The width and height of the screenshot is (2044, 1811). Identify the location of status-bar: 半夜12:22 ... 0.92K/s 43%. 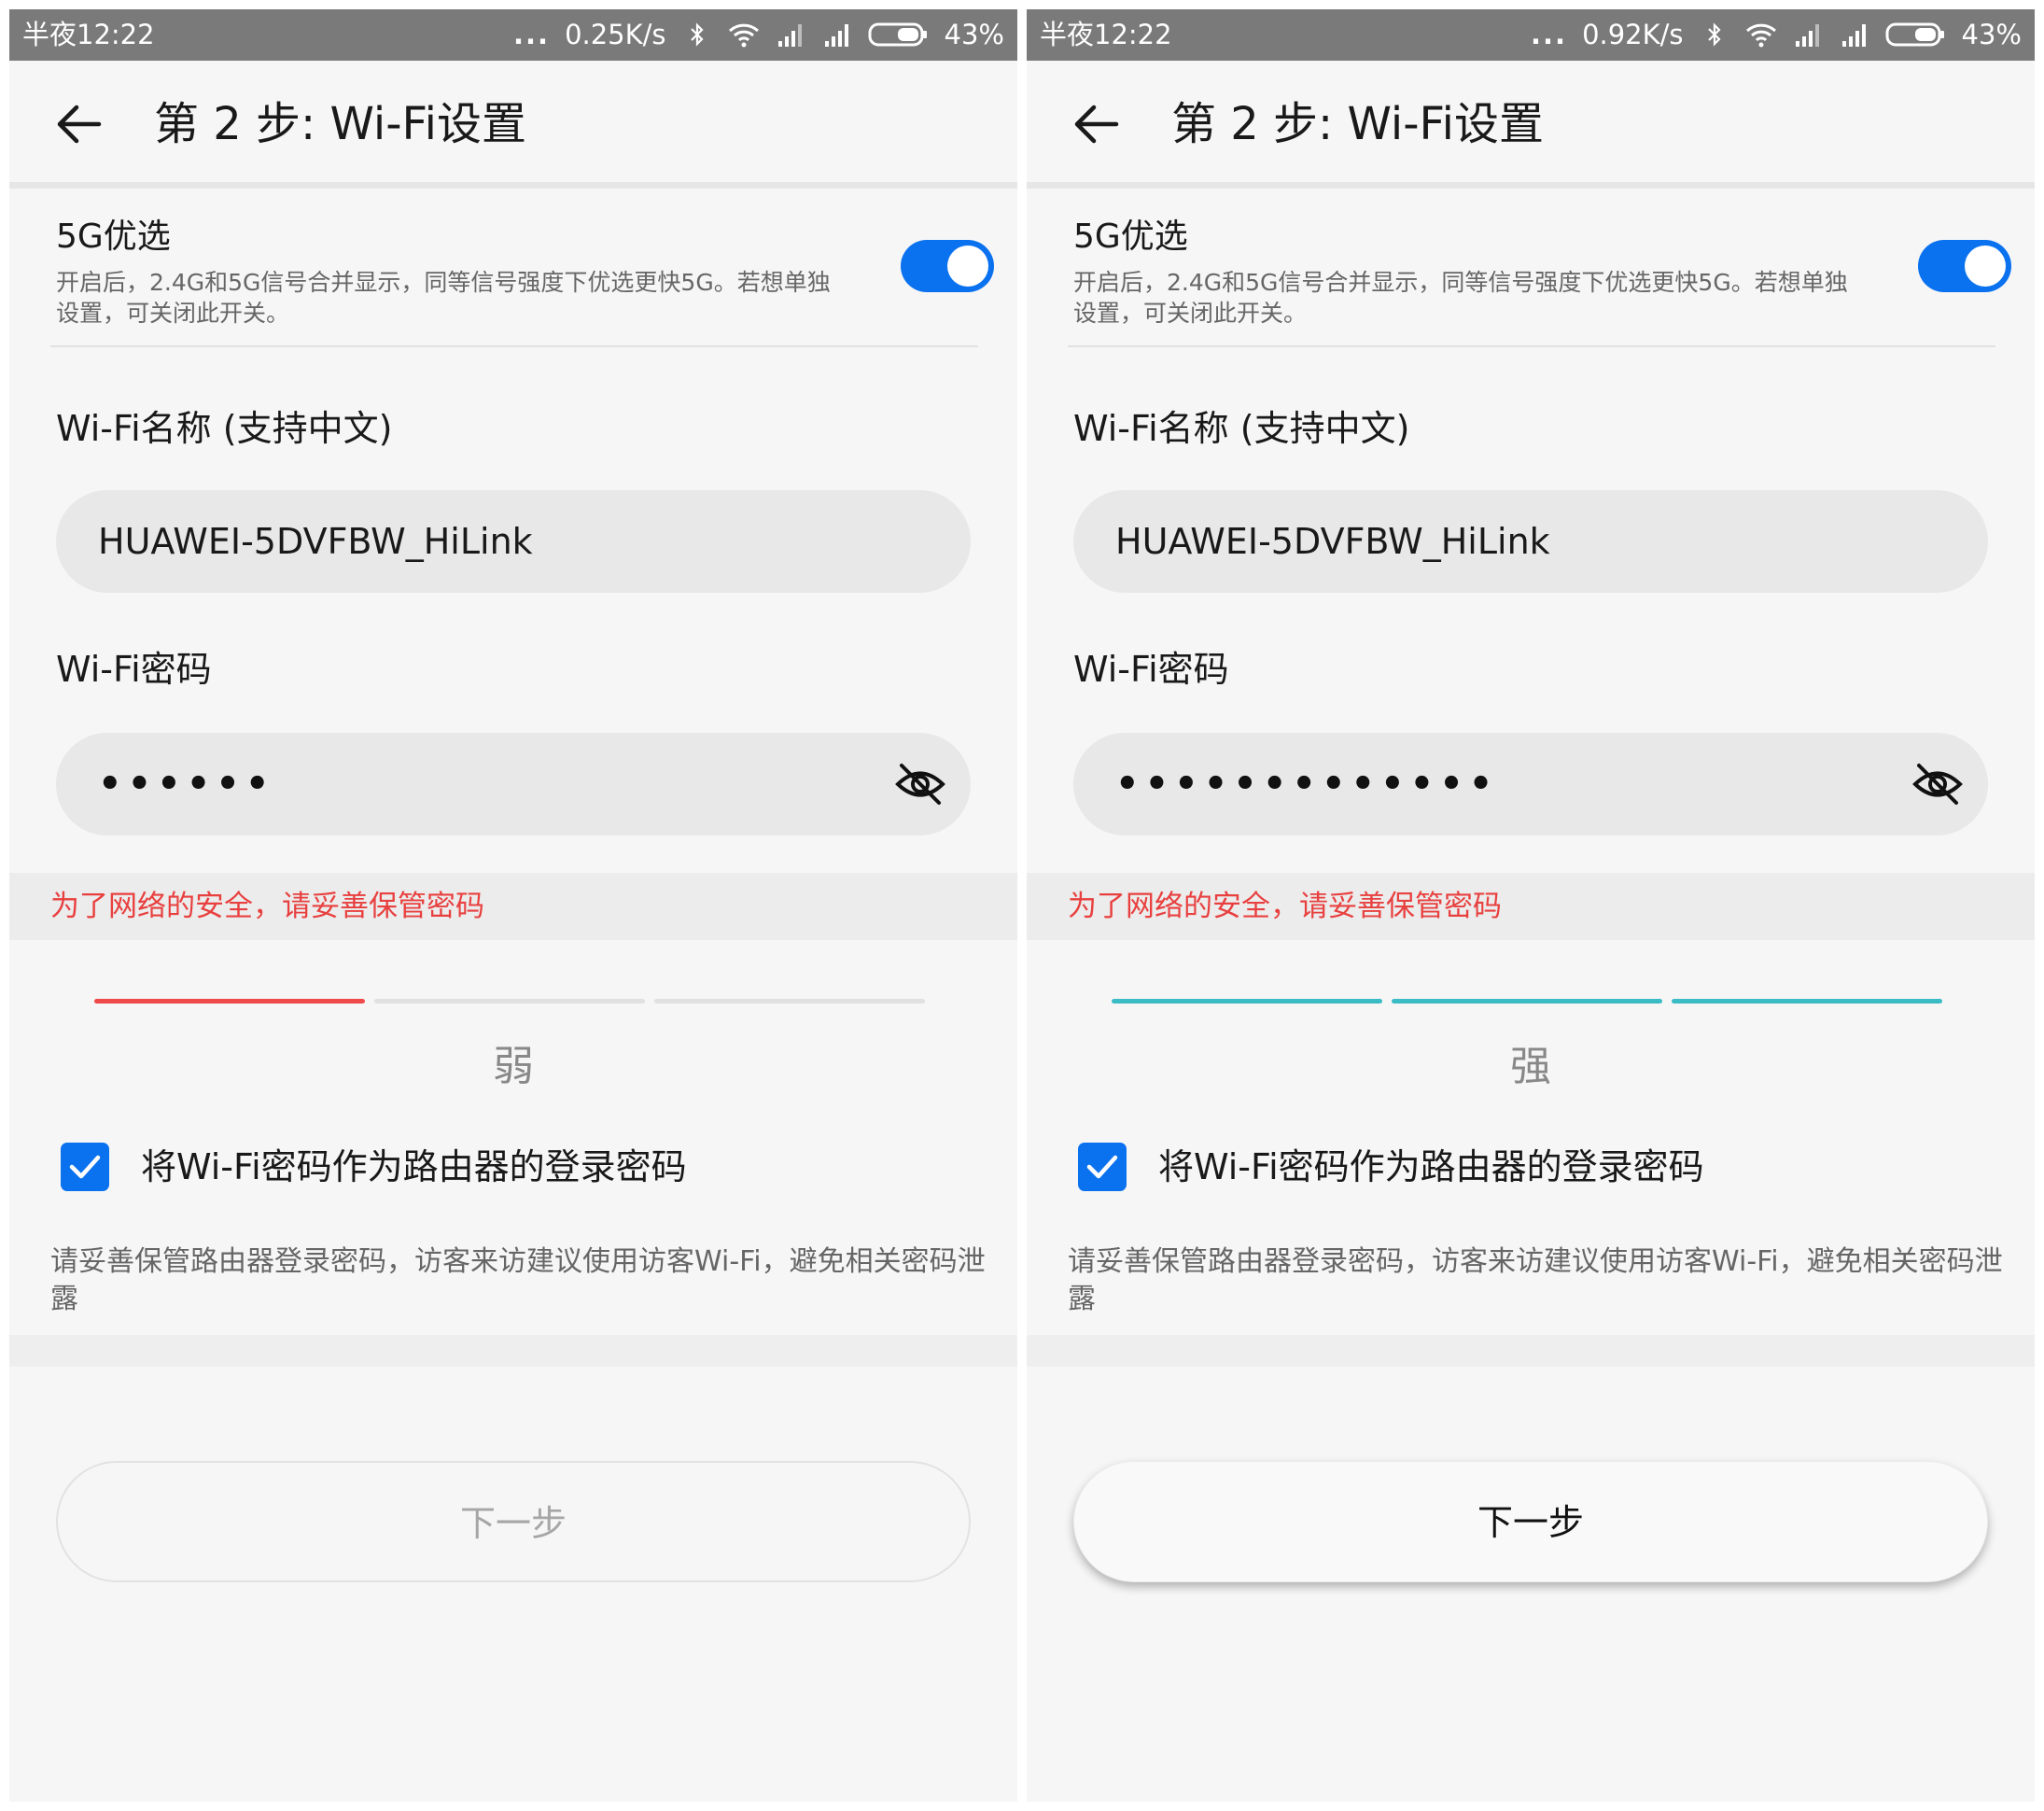
(1531, 35).